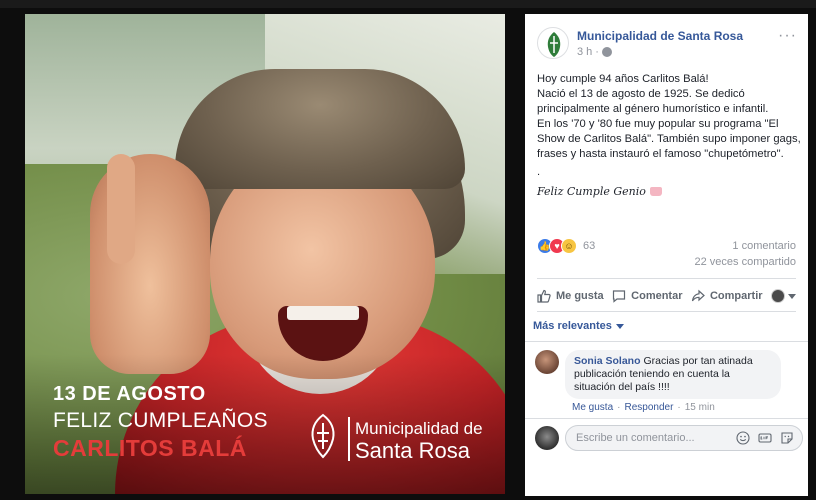 The width and height of the screenshot is (816, 500). I want to click on audience-selector, so click(783, 296).